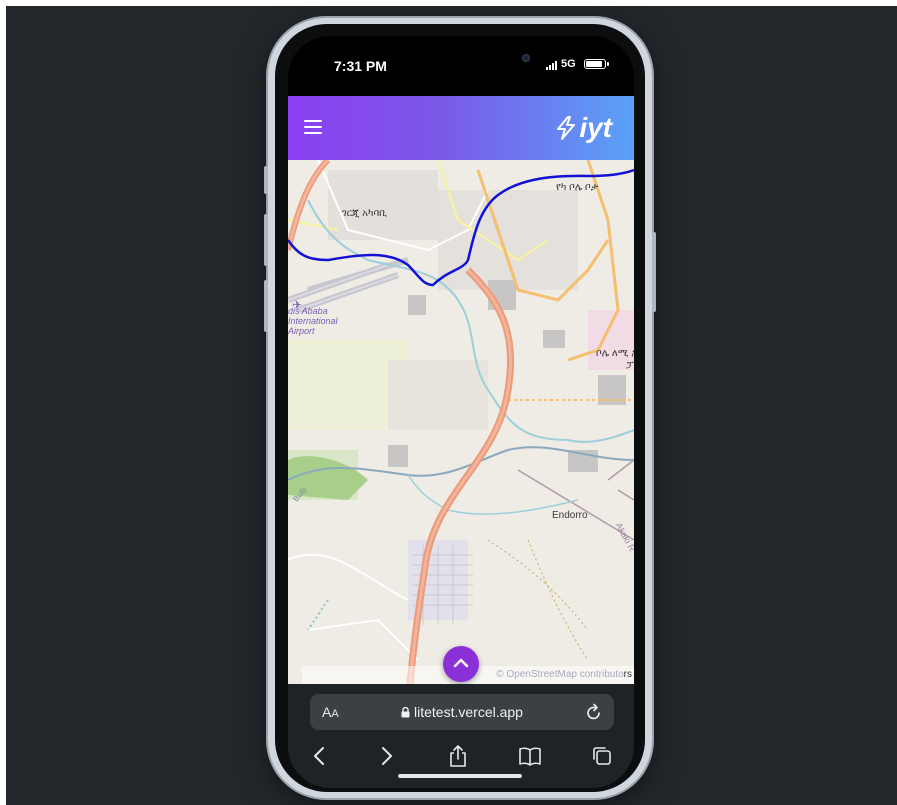 This screenshot has height=805, width=897. What do you see at coordinates (602, 756) in the screenshot?
I see `tabs-icon` at bounding box center [602, 756].